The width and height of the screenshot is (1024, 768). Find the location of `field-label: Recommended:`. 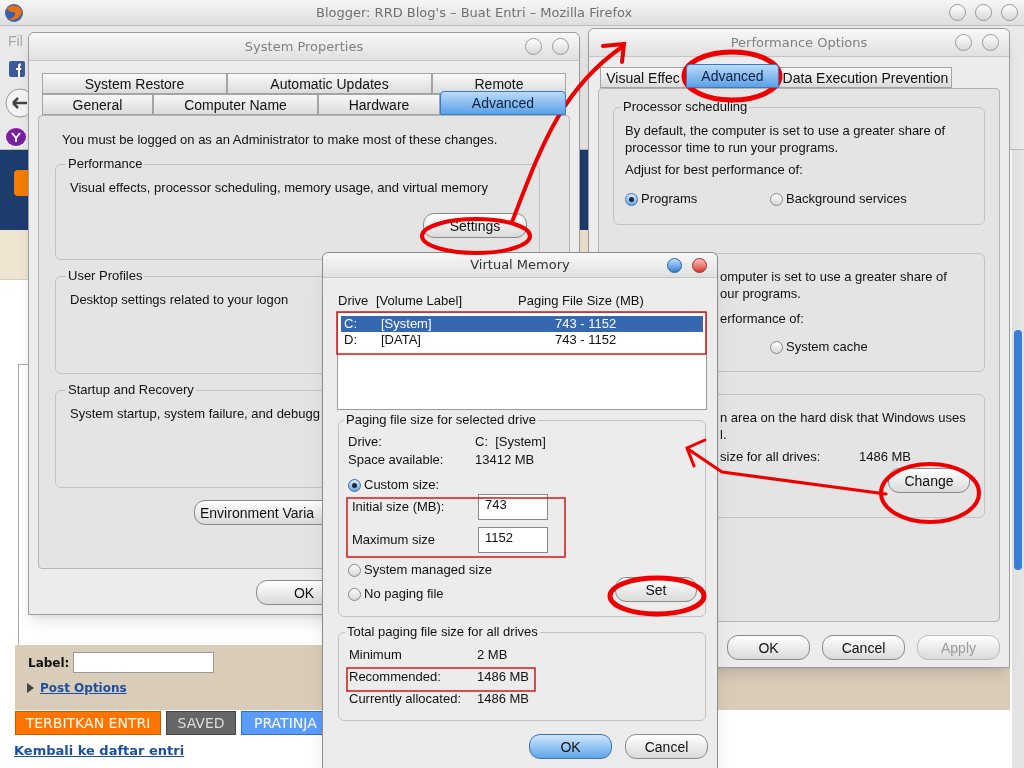

field-label: Recommended: is located at coordinates (395, 677).